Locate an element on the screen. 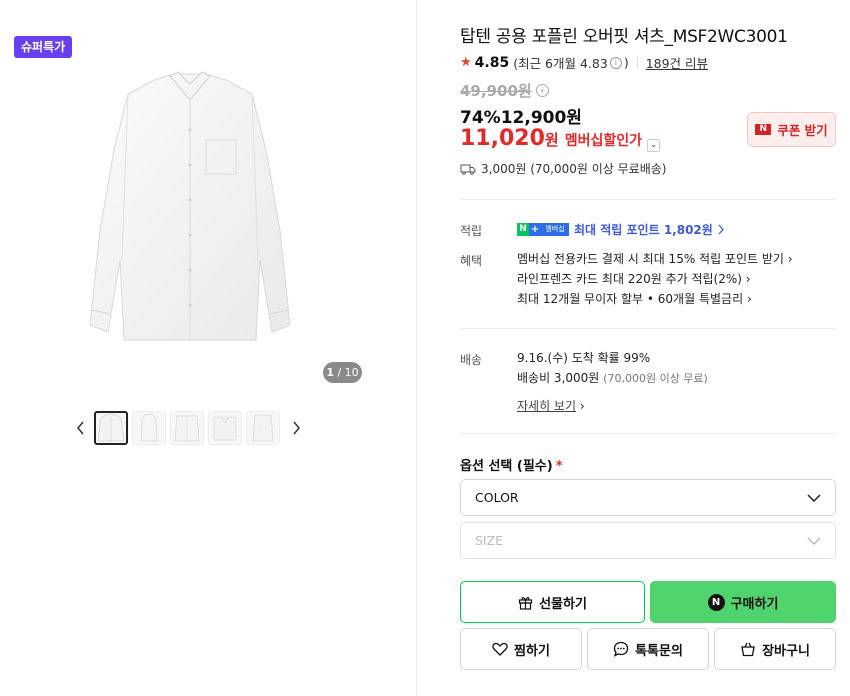 The image size is (850, 696). next-image-button is located at coordinates (296, 428).